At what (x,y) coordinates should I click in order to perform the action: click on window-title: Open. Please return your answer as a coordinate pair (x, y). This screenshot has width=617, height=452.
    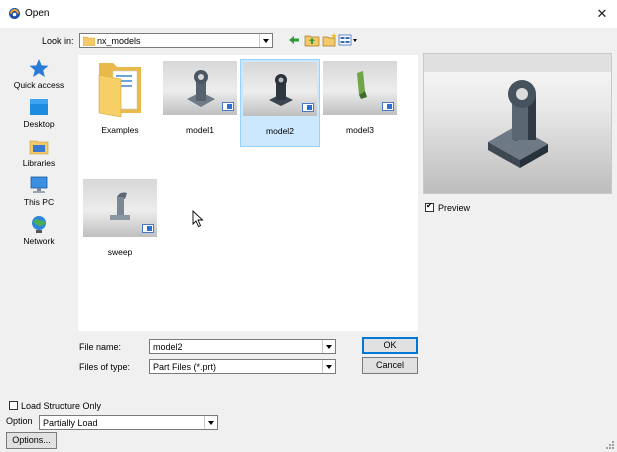
    Looking at the image, I should click on (37, 13).